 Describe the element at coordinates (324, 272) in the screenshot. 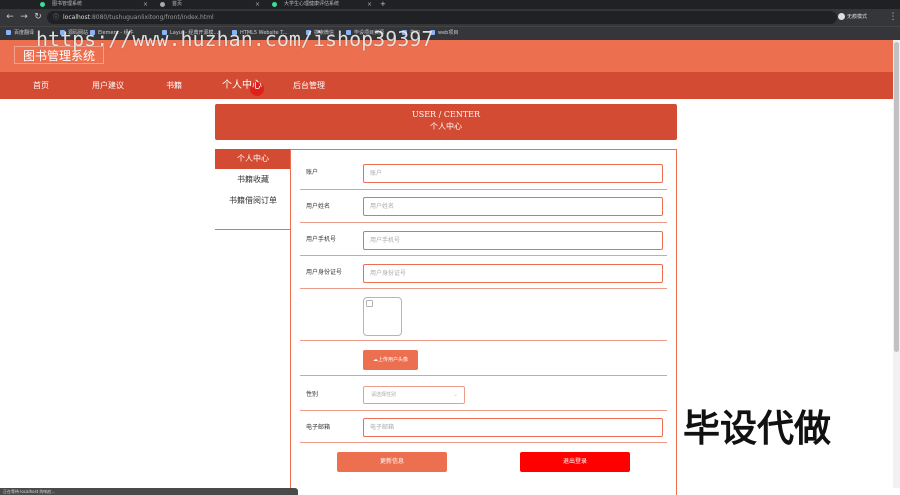

I see `idcard-label: 用户身份证号` at that location.